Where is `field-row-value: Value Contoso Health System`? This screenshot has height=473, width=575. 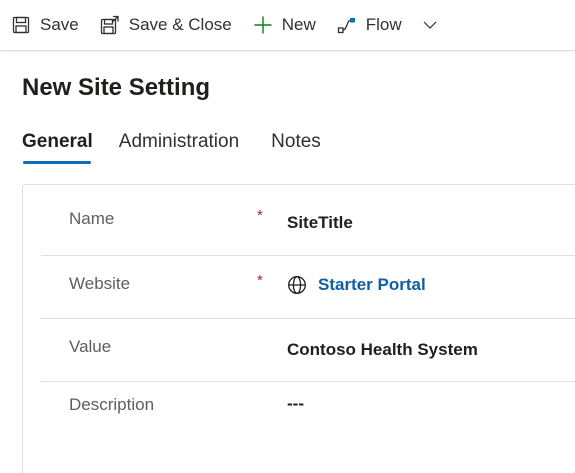
field-row-value: Value Contoso Health System is located at coordinates (308, 350).